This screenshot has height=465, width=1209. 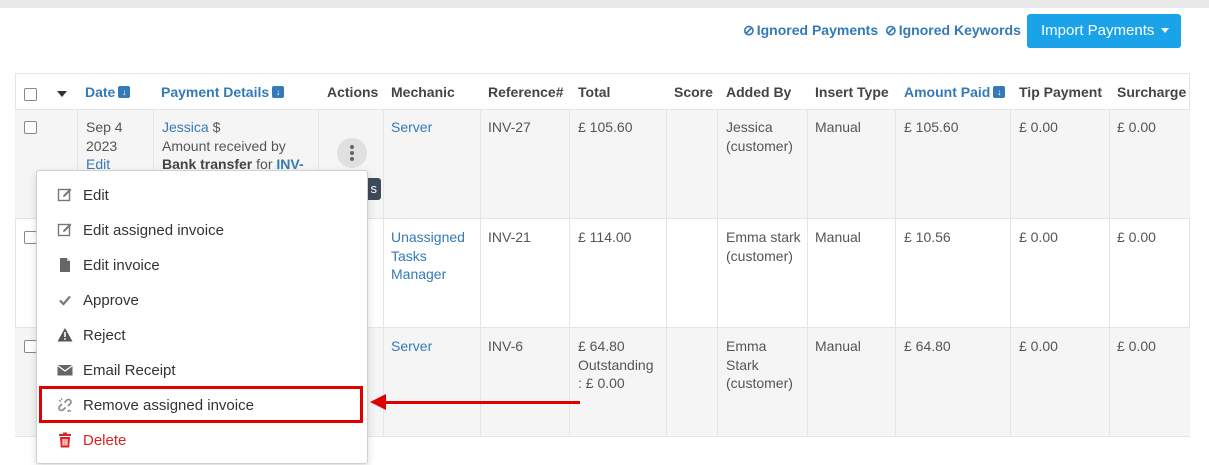 What do you see at coordinates (65, 300) in the screenshot?
I see `check-icon` at bounding box center [65, 300].